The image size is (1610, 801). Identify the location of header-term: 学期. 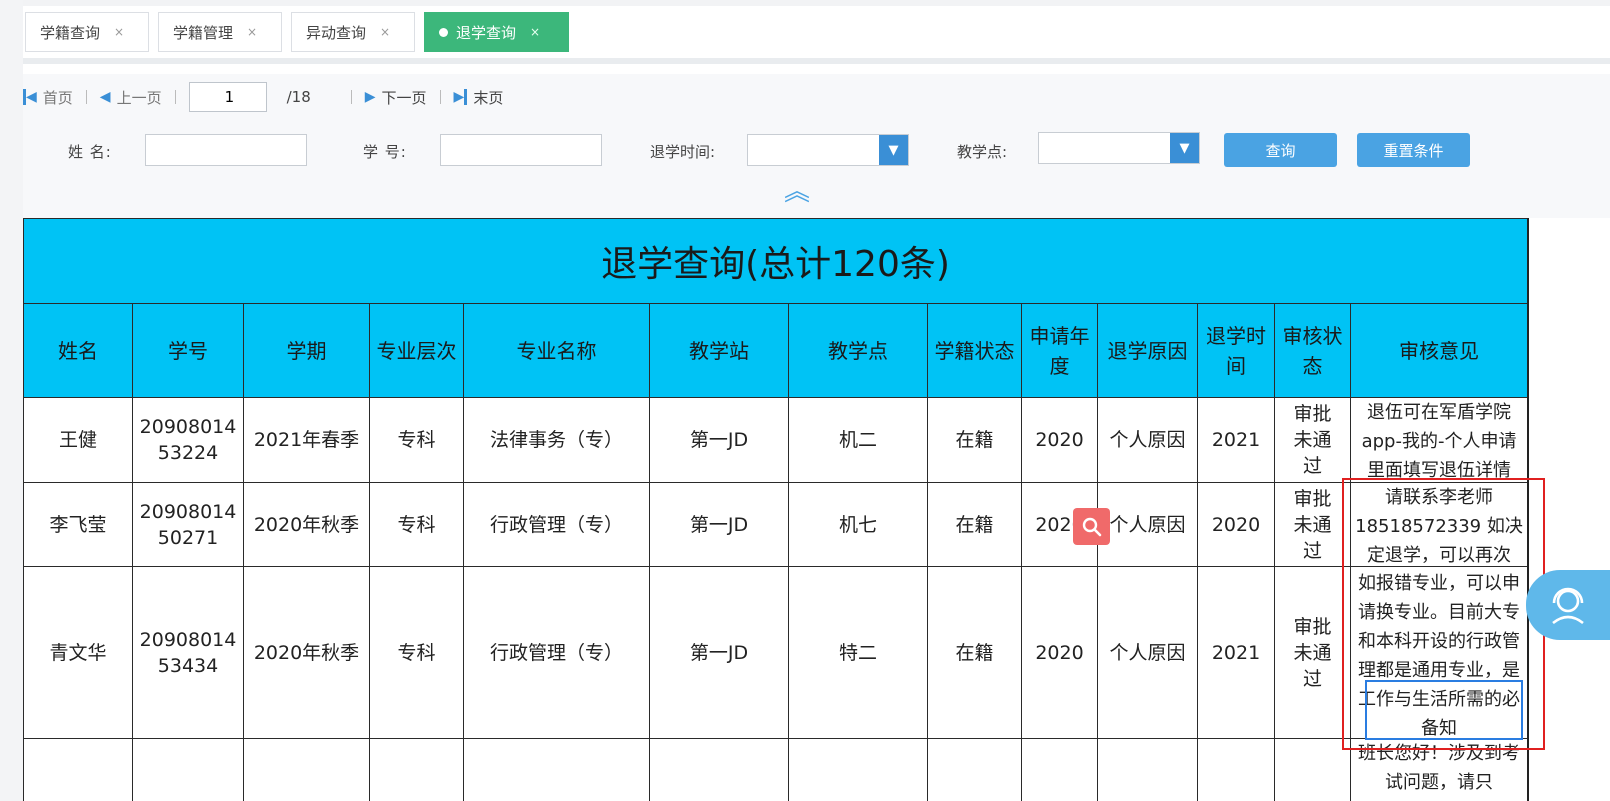
(306, 350).